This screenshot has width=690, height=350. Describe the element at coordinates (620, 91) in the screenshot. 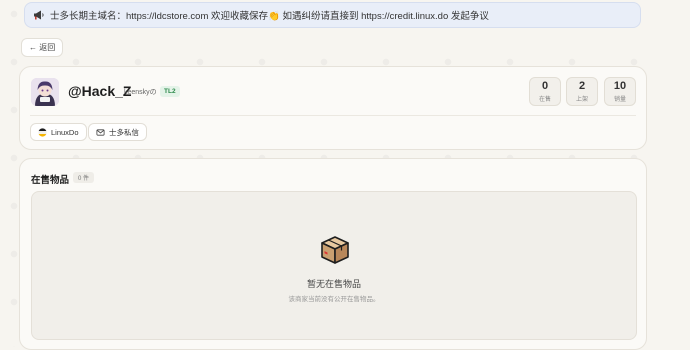

I see `stat-sales: 10 销量` at that location.